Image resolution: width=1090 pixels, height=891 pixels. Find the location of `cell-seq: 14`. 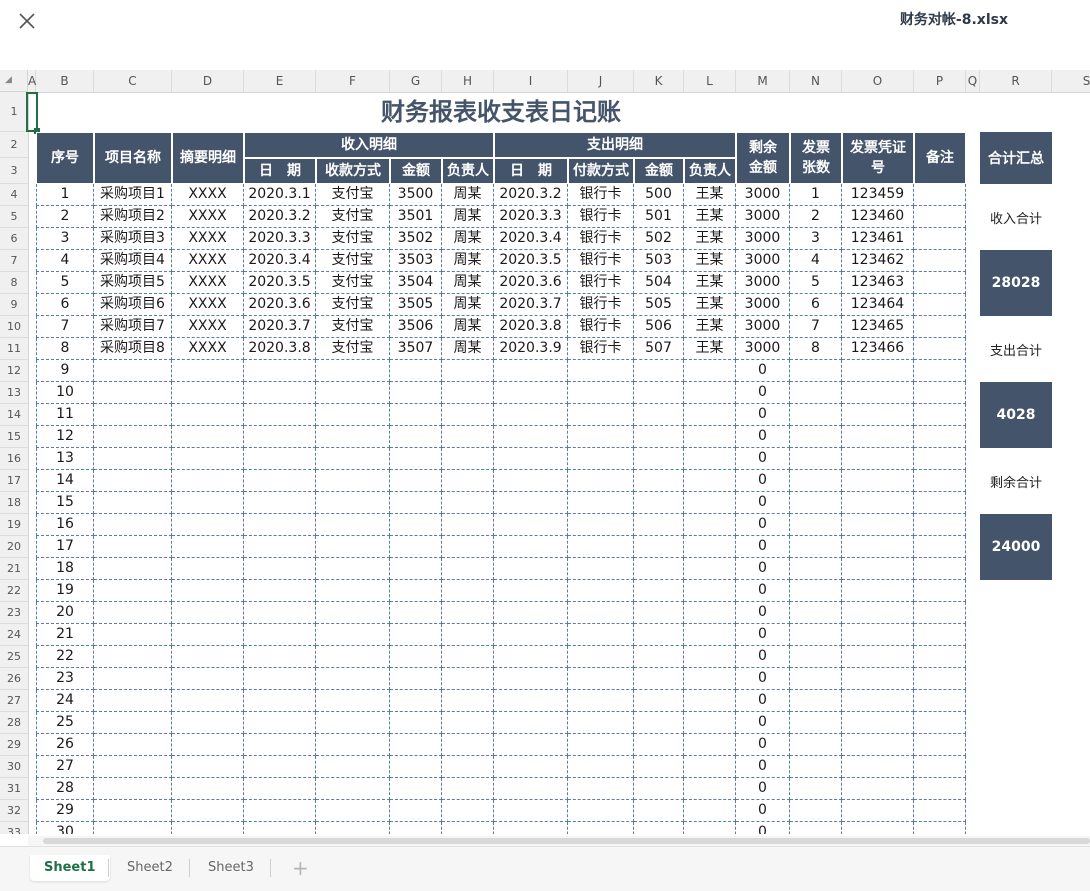

cell-seq: 14 is located at coordinates (65, 481).